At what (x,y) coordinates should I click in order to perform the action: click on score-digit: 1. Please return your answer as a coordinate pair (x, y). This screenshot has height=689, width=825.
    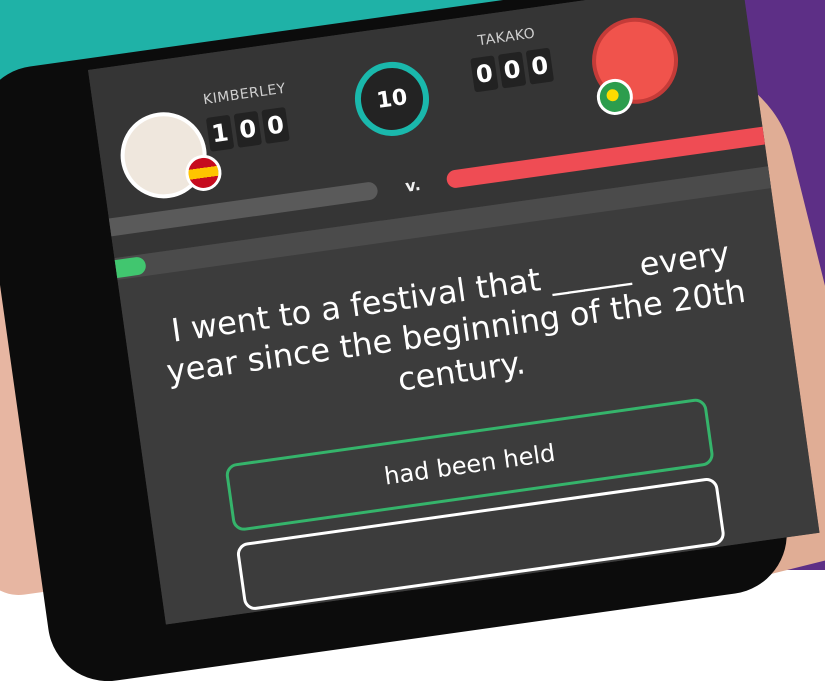
    Looking at the image, I should click on (220, 133).